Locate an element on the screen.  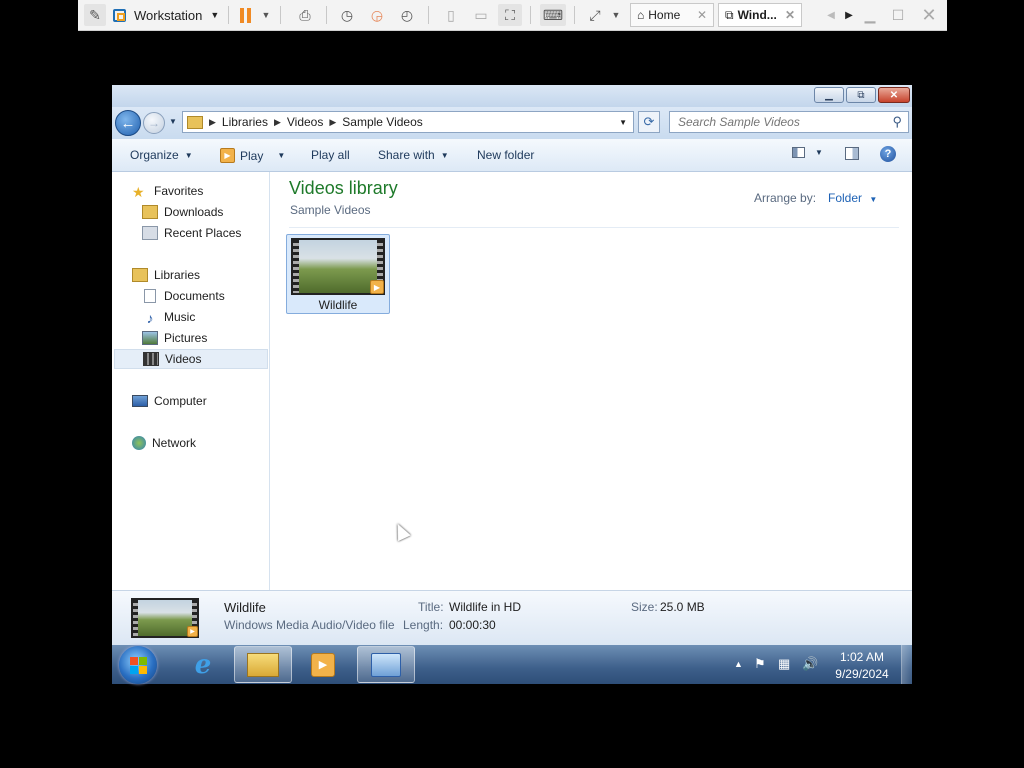
details-title-value: Wildlife in HD is located at coordinates (485, 607).